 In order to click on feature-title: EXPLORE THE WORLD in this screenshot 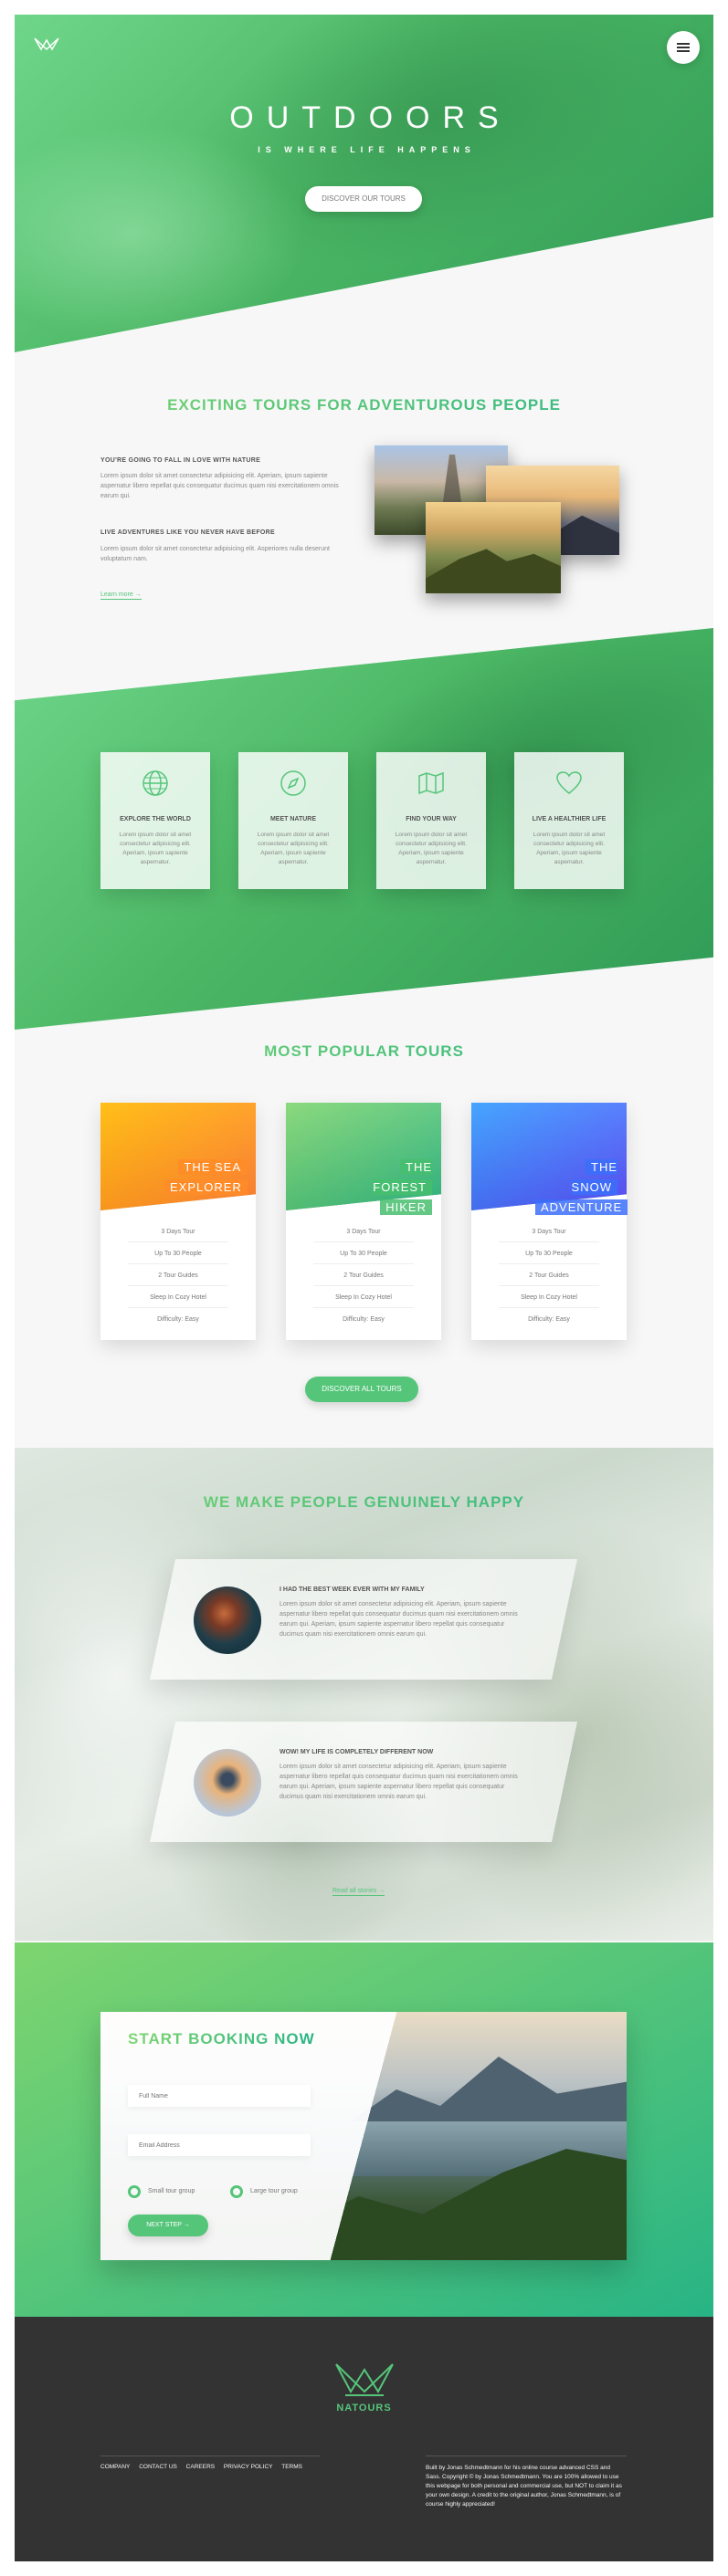, I will do `click(156, 819)`.